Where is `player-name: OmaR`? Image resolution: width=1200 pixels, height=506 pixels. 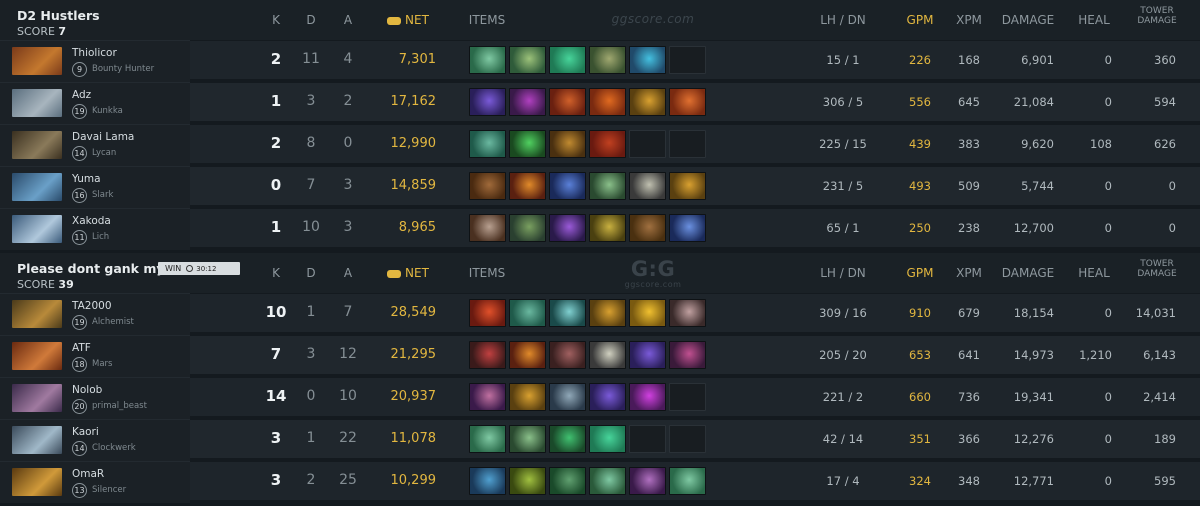 player-name: OmaR is located at coordinates (88, 474).